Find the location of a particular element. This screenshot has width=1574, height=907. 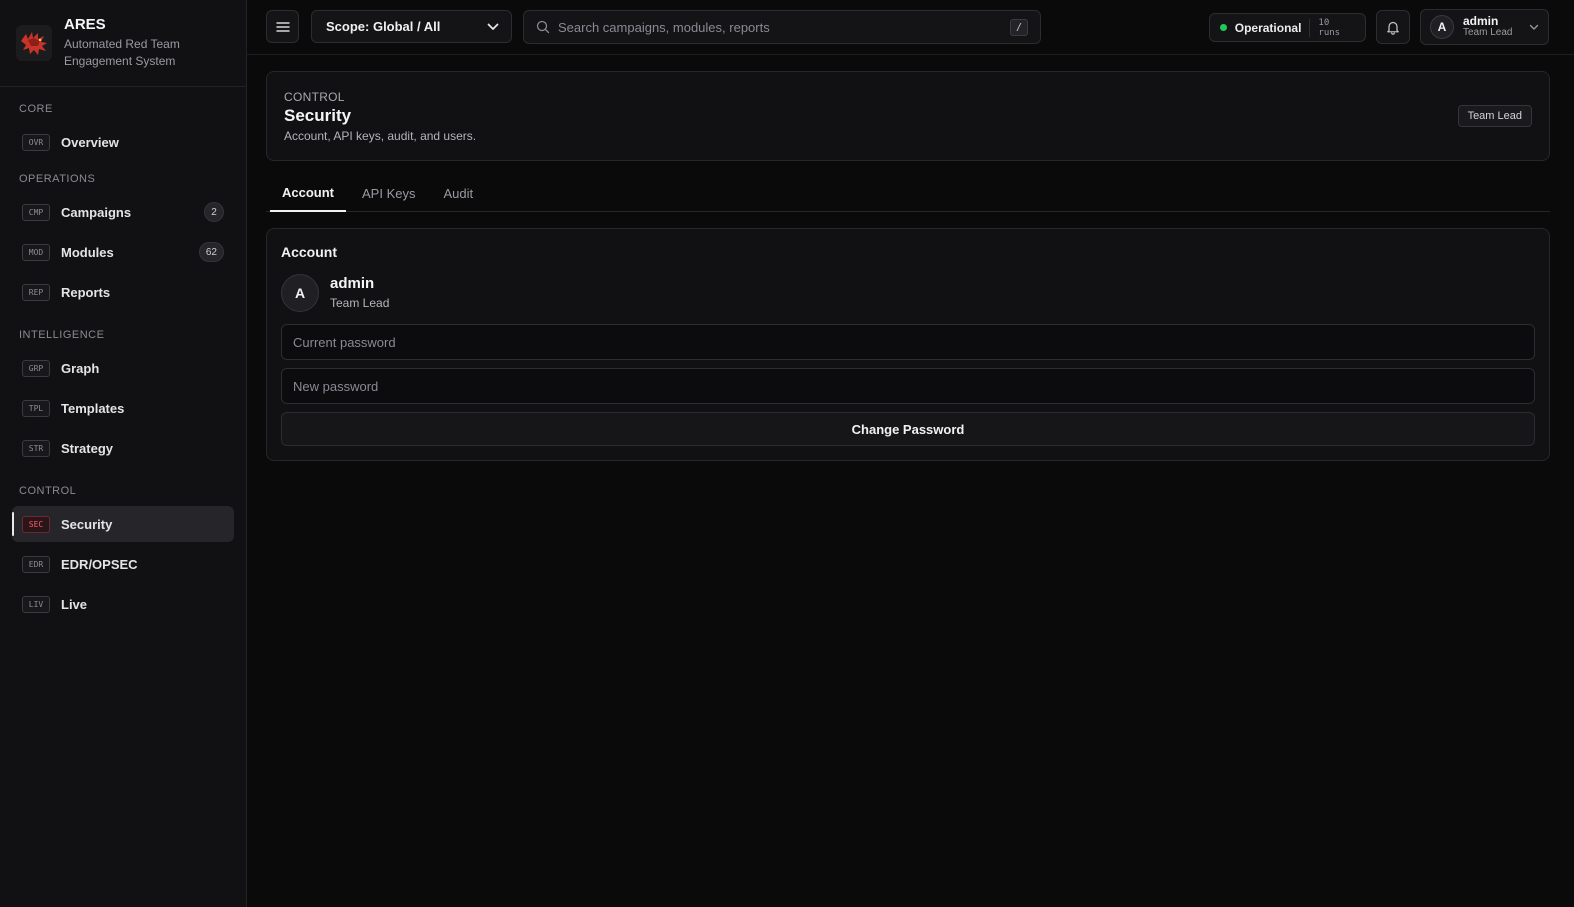

sidebar-item-strategy: STR Strategy is located at coordinates (123, 448).